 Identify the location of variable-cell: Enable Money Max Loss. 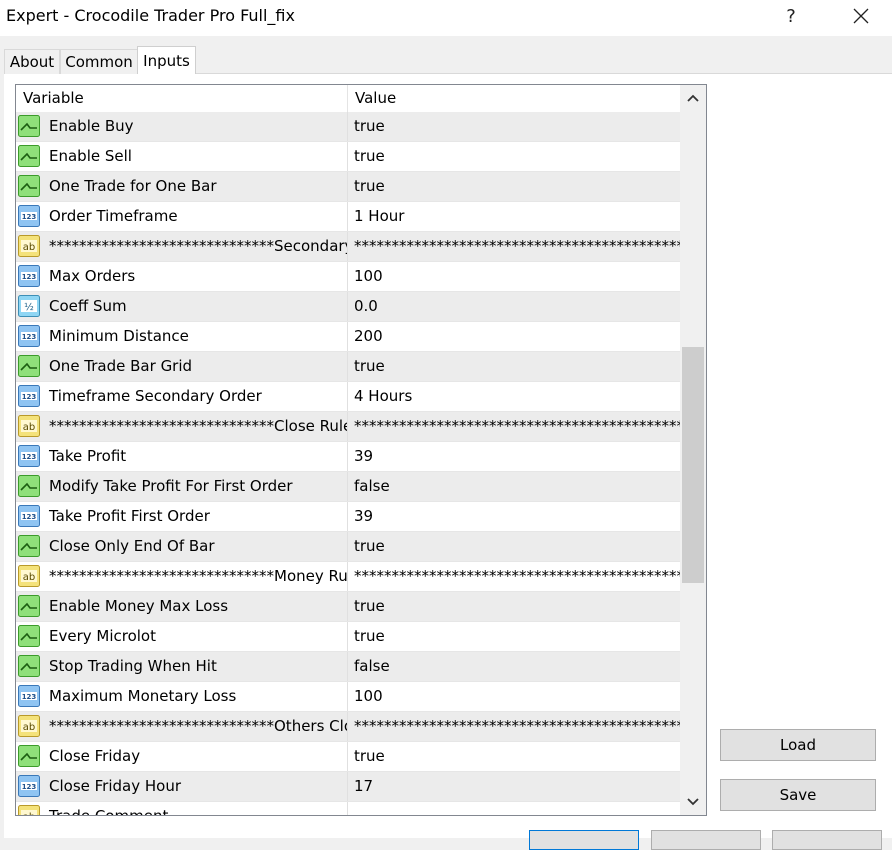
(182, 606).